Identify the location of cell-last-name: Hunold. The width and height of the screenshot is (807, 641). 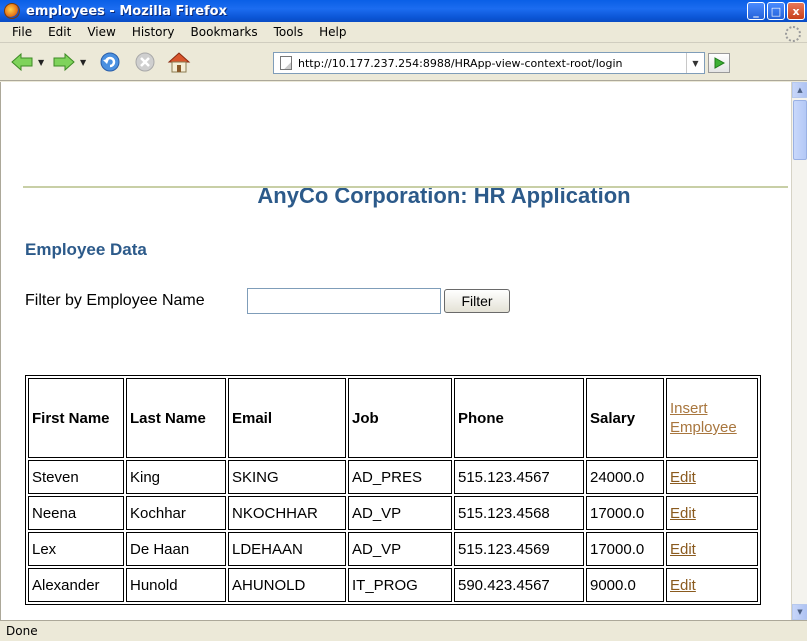
(176, 585).